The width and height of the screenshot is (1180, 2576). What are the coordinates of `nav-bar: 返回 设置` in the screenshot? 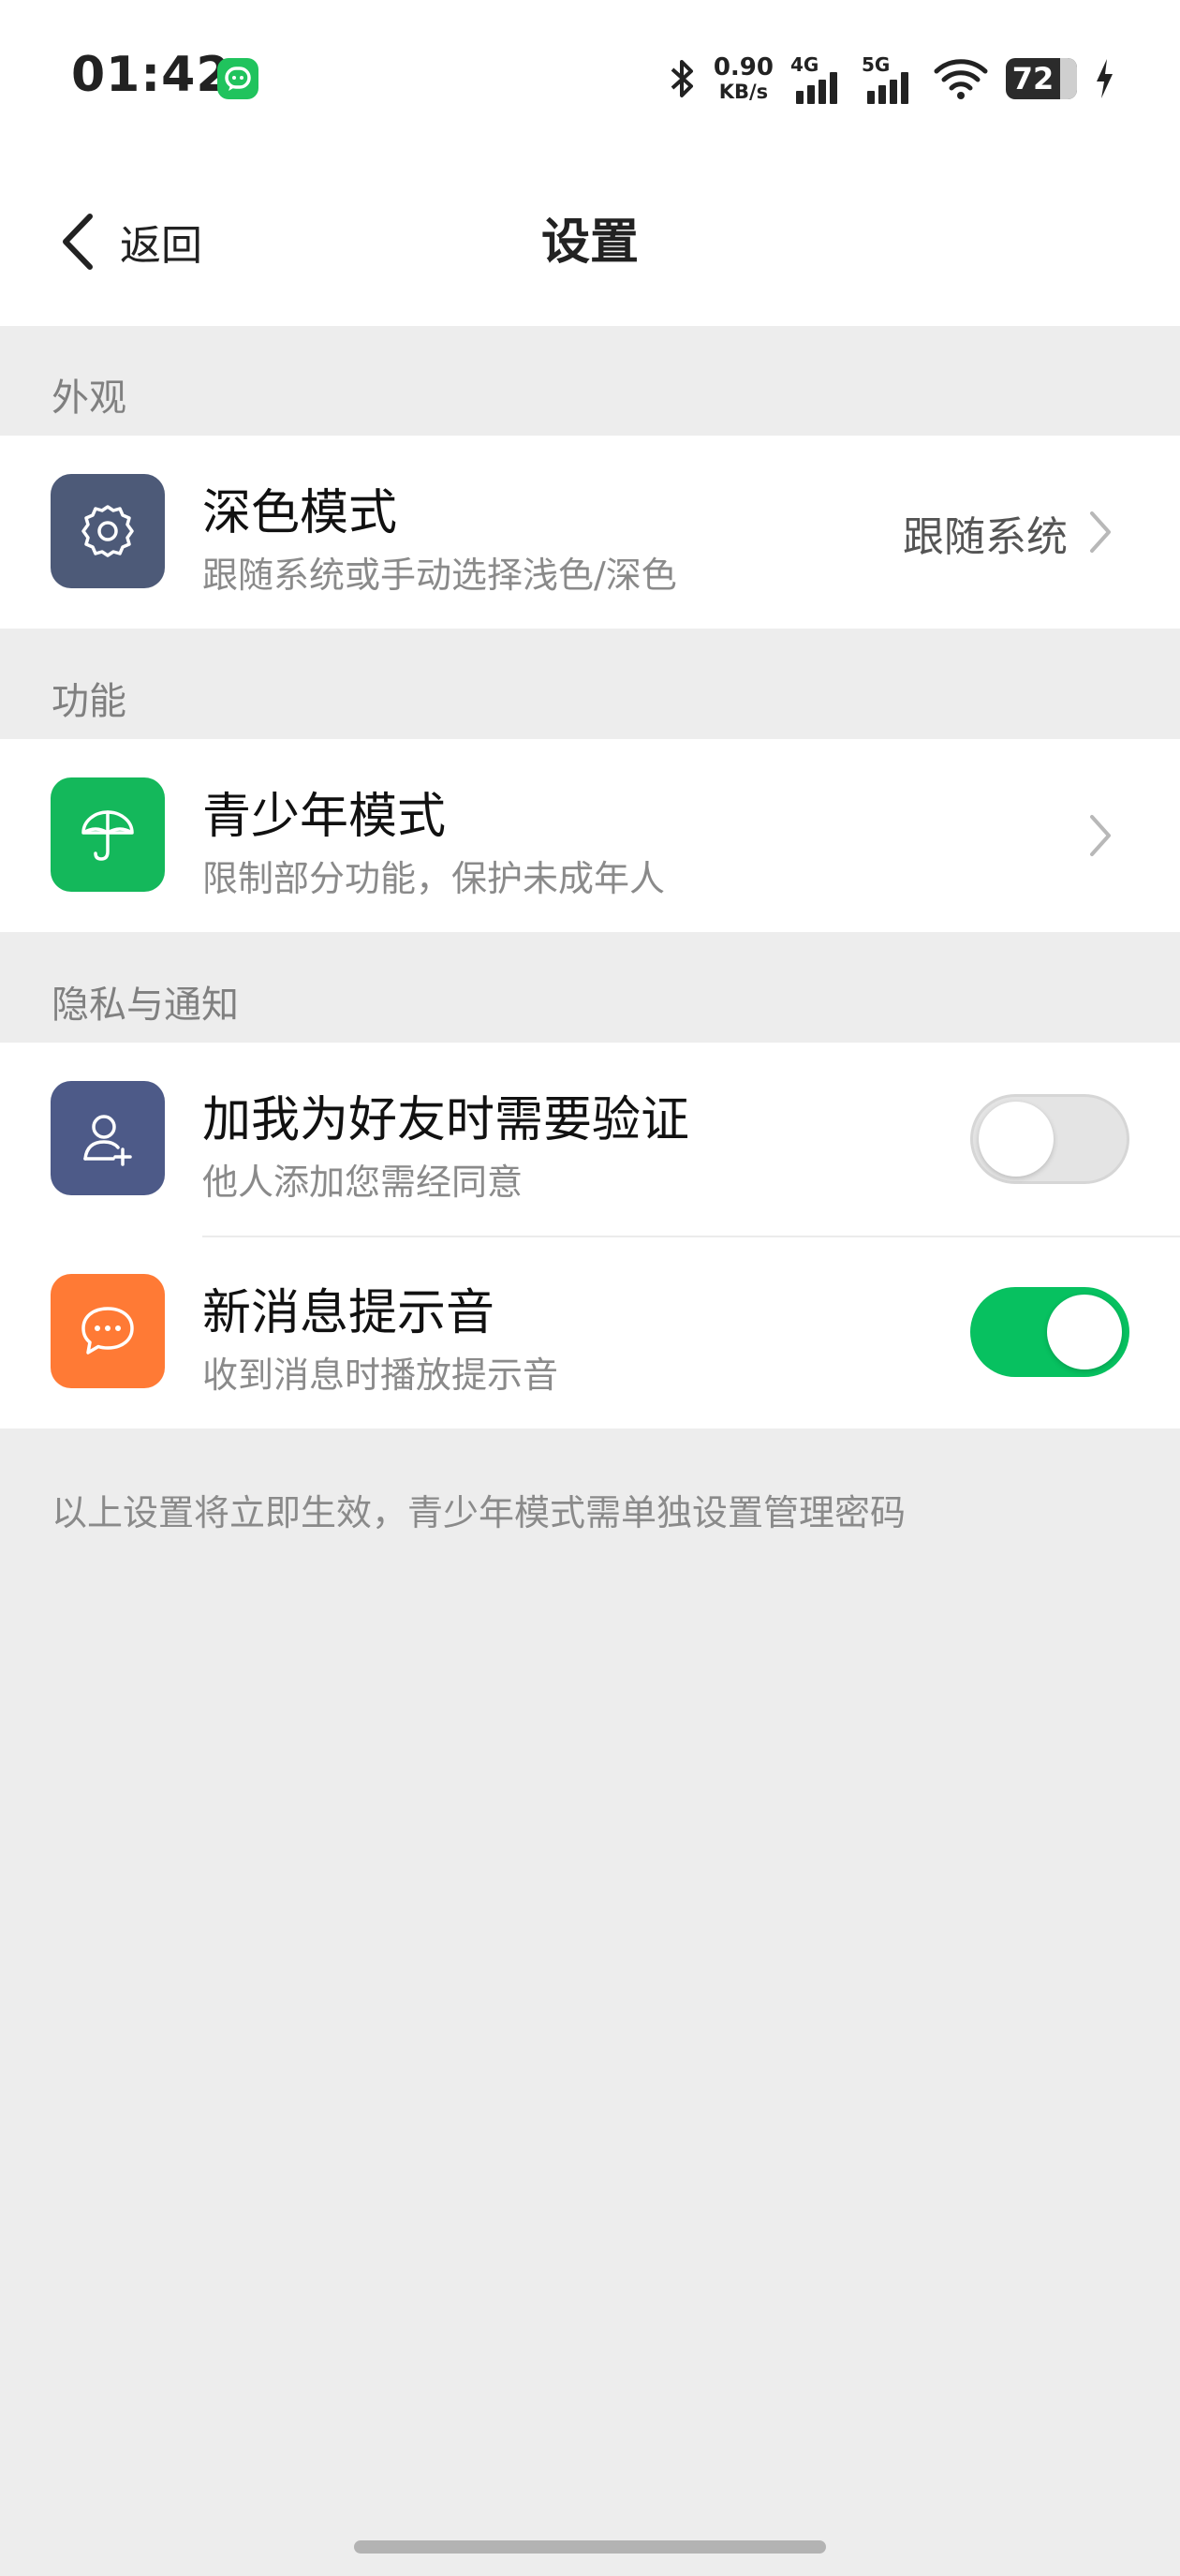 It's located at (590, 242).